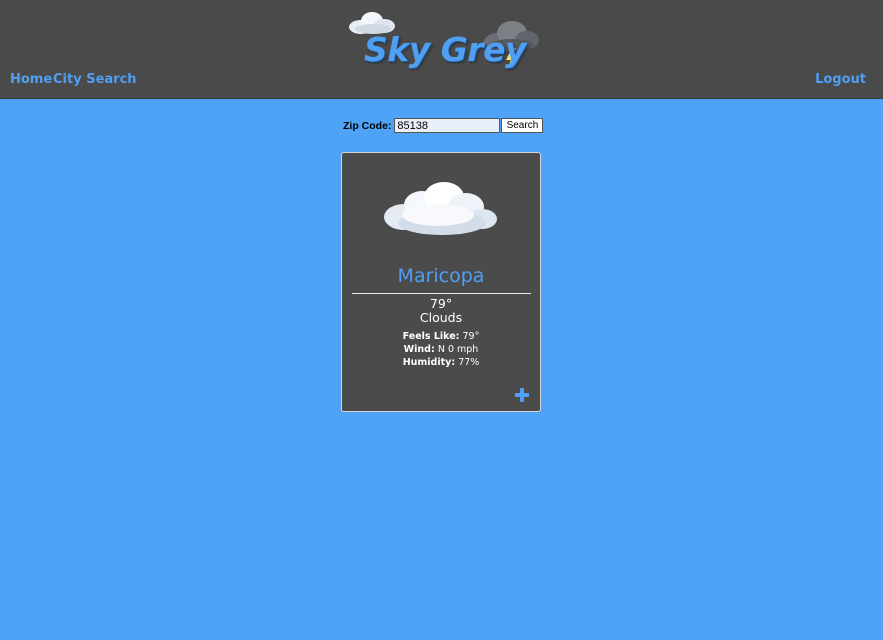 This screenshot has width=883, height=640. Describe the element at coordinates (445, 49) in the screenshot. I see `logo-text: Sky Grey` at that location.